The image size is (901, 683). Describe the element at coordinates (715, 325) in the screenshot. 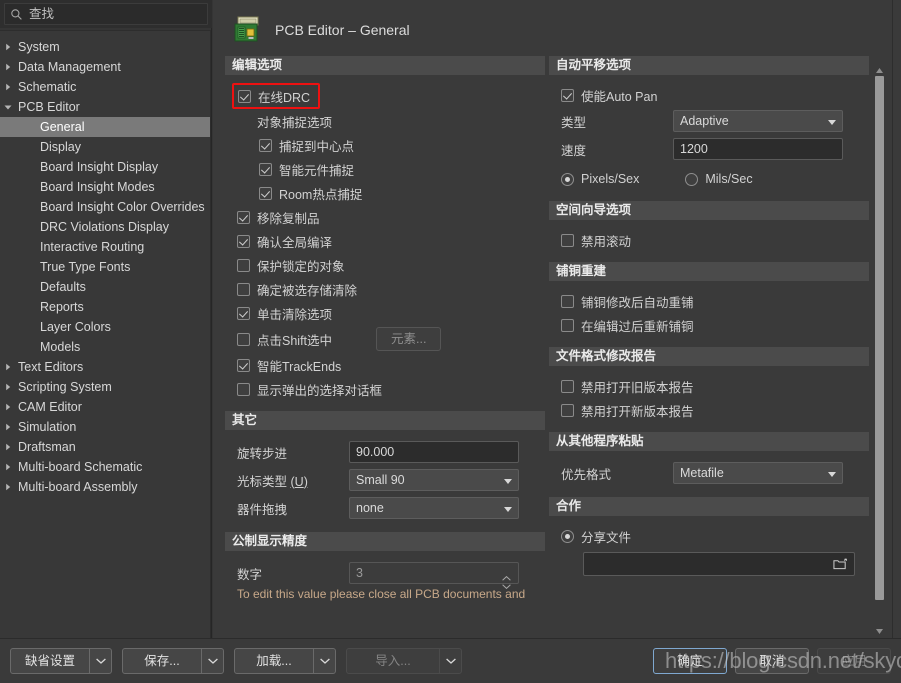

I see `checkbox-repour-after-modify: 在编辑过后重新铺铜` at that location.